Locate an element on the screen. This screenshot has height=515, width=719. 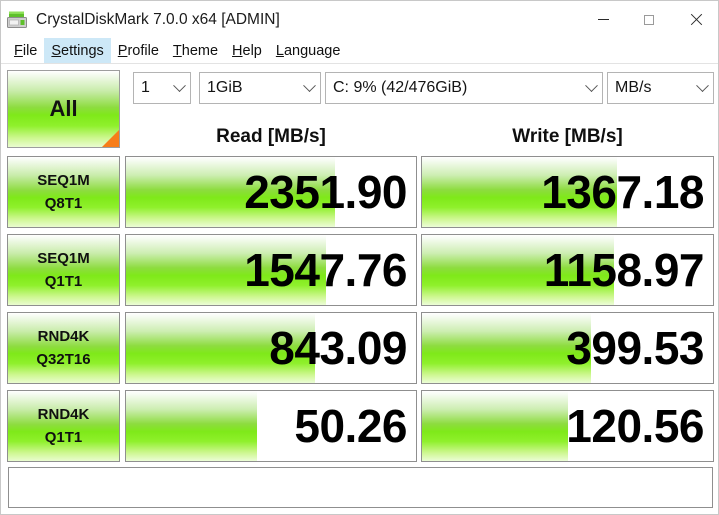
table-row: SEQ1M Q8T1 2351.90 1367.18 is located at coordinates (360, 192).